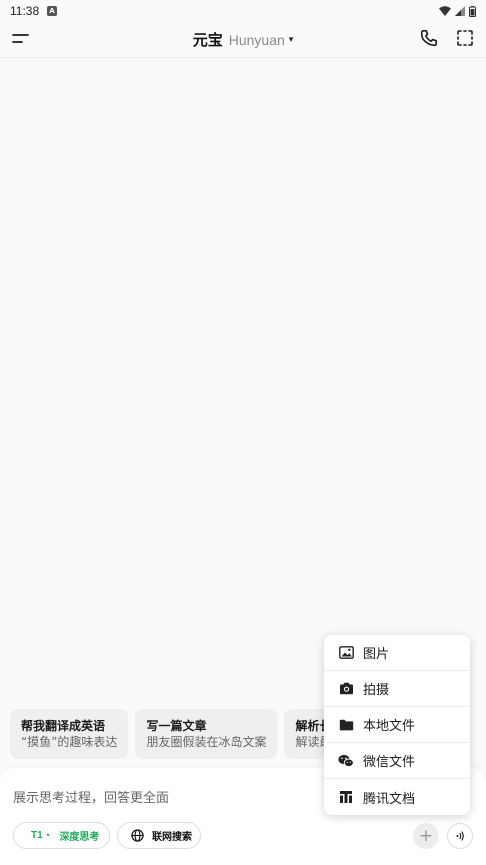  What do you see at coordinates (389, 726) in the screenshot?
I see `menu-item-label: 本地文件` at bounding box center [389, 726].